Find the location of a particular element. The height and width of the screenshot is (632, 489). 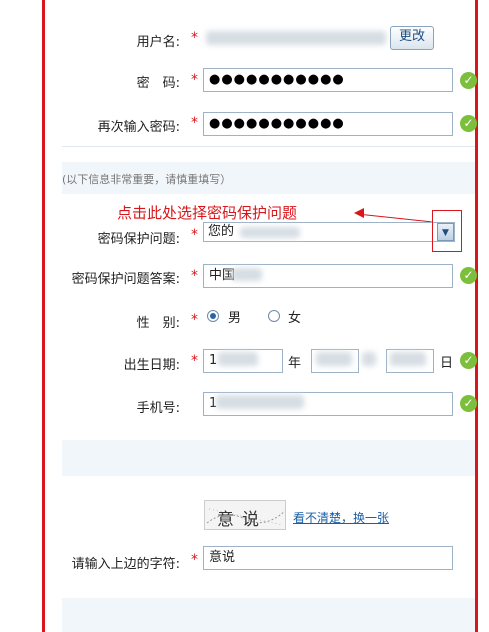

username-label: 用户名: is located at coordinates (158, 42).